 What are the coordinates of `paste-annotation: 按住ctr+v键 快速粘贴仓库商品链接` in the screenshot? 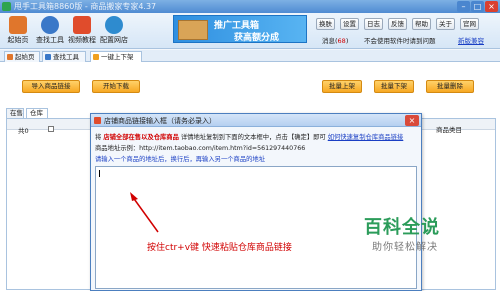 It's located at (219, 248).